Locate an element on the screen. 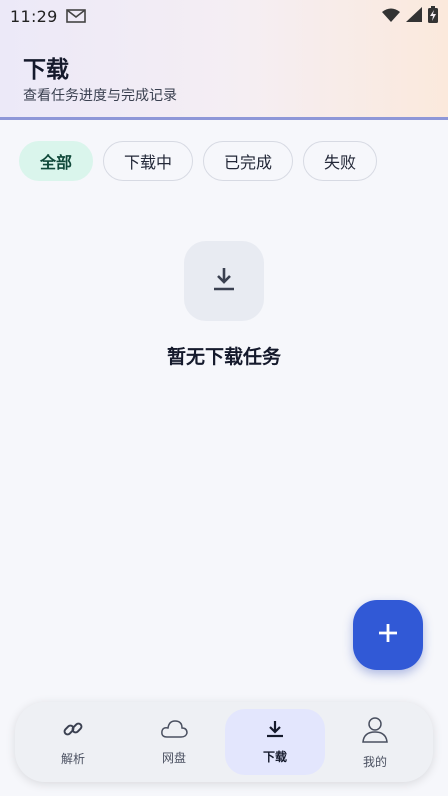  add-task-button is located at coordinates (388, 635).